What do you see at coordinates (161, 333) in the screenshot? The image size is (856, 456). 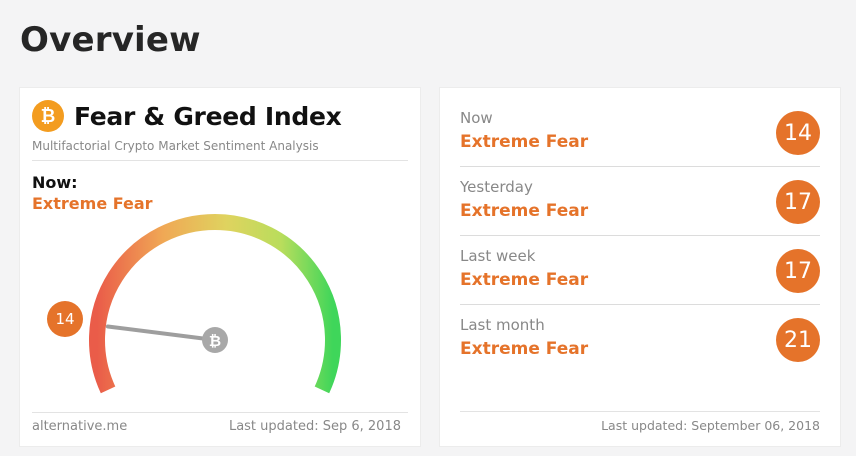 I see `gauge-needle` at bounding box center [161, 333].